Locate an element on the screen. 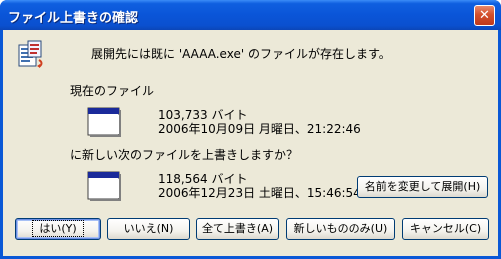 This screenshot has width=501, height=259. current-file-label: 現在のファイル is located at coordinates (112, 91).